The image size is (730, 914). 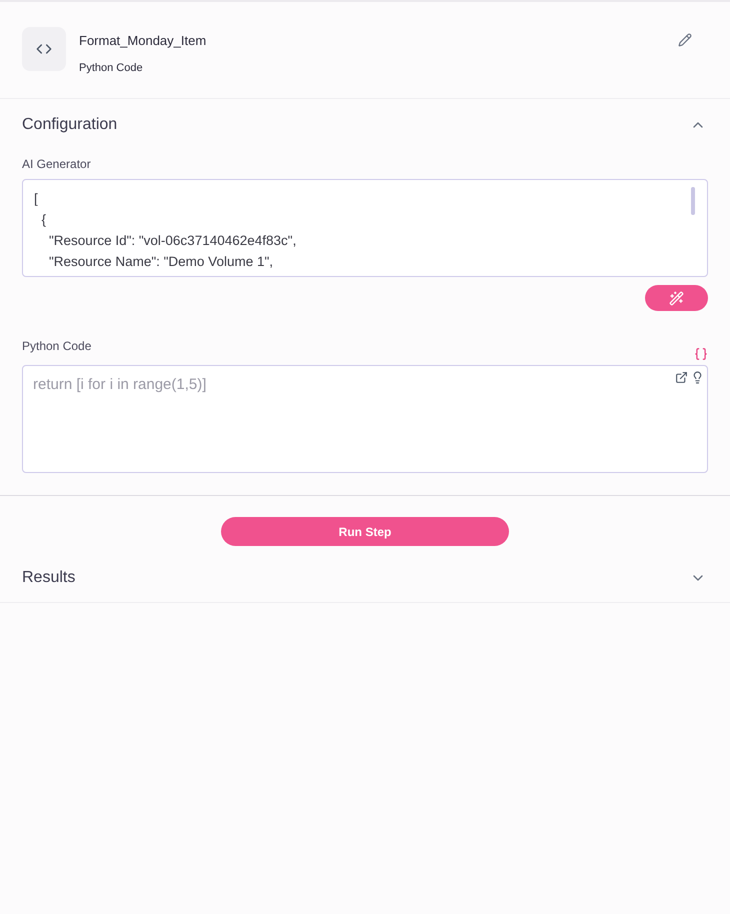 I want to click on open-external-icon, so click(x=681, y=377).